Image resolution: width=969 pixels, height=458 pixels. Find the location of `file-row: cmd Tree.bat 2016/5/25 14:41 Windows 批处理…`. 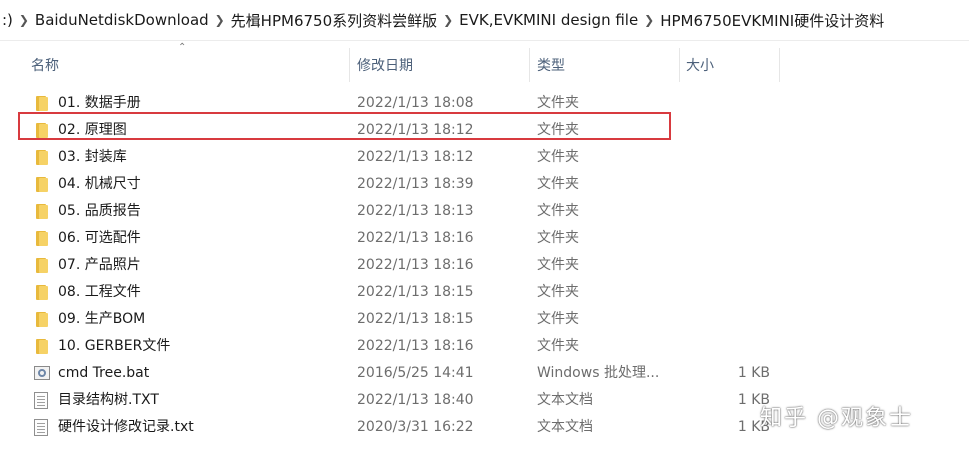

file-row: cmd Tree.bat 2016/5/25 14:41 Windows 批处理… is located at coordinates (484, 373).